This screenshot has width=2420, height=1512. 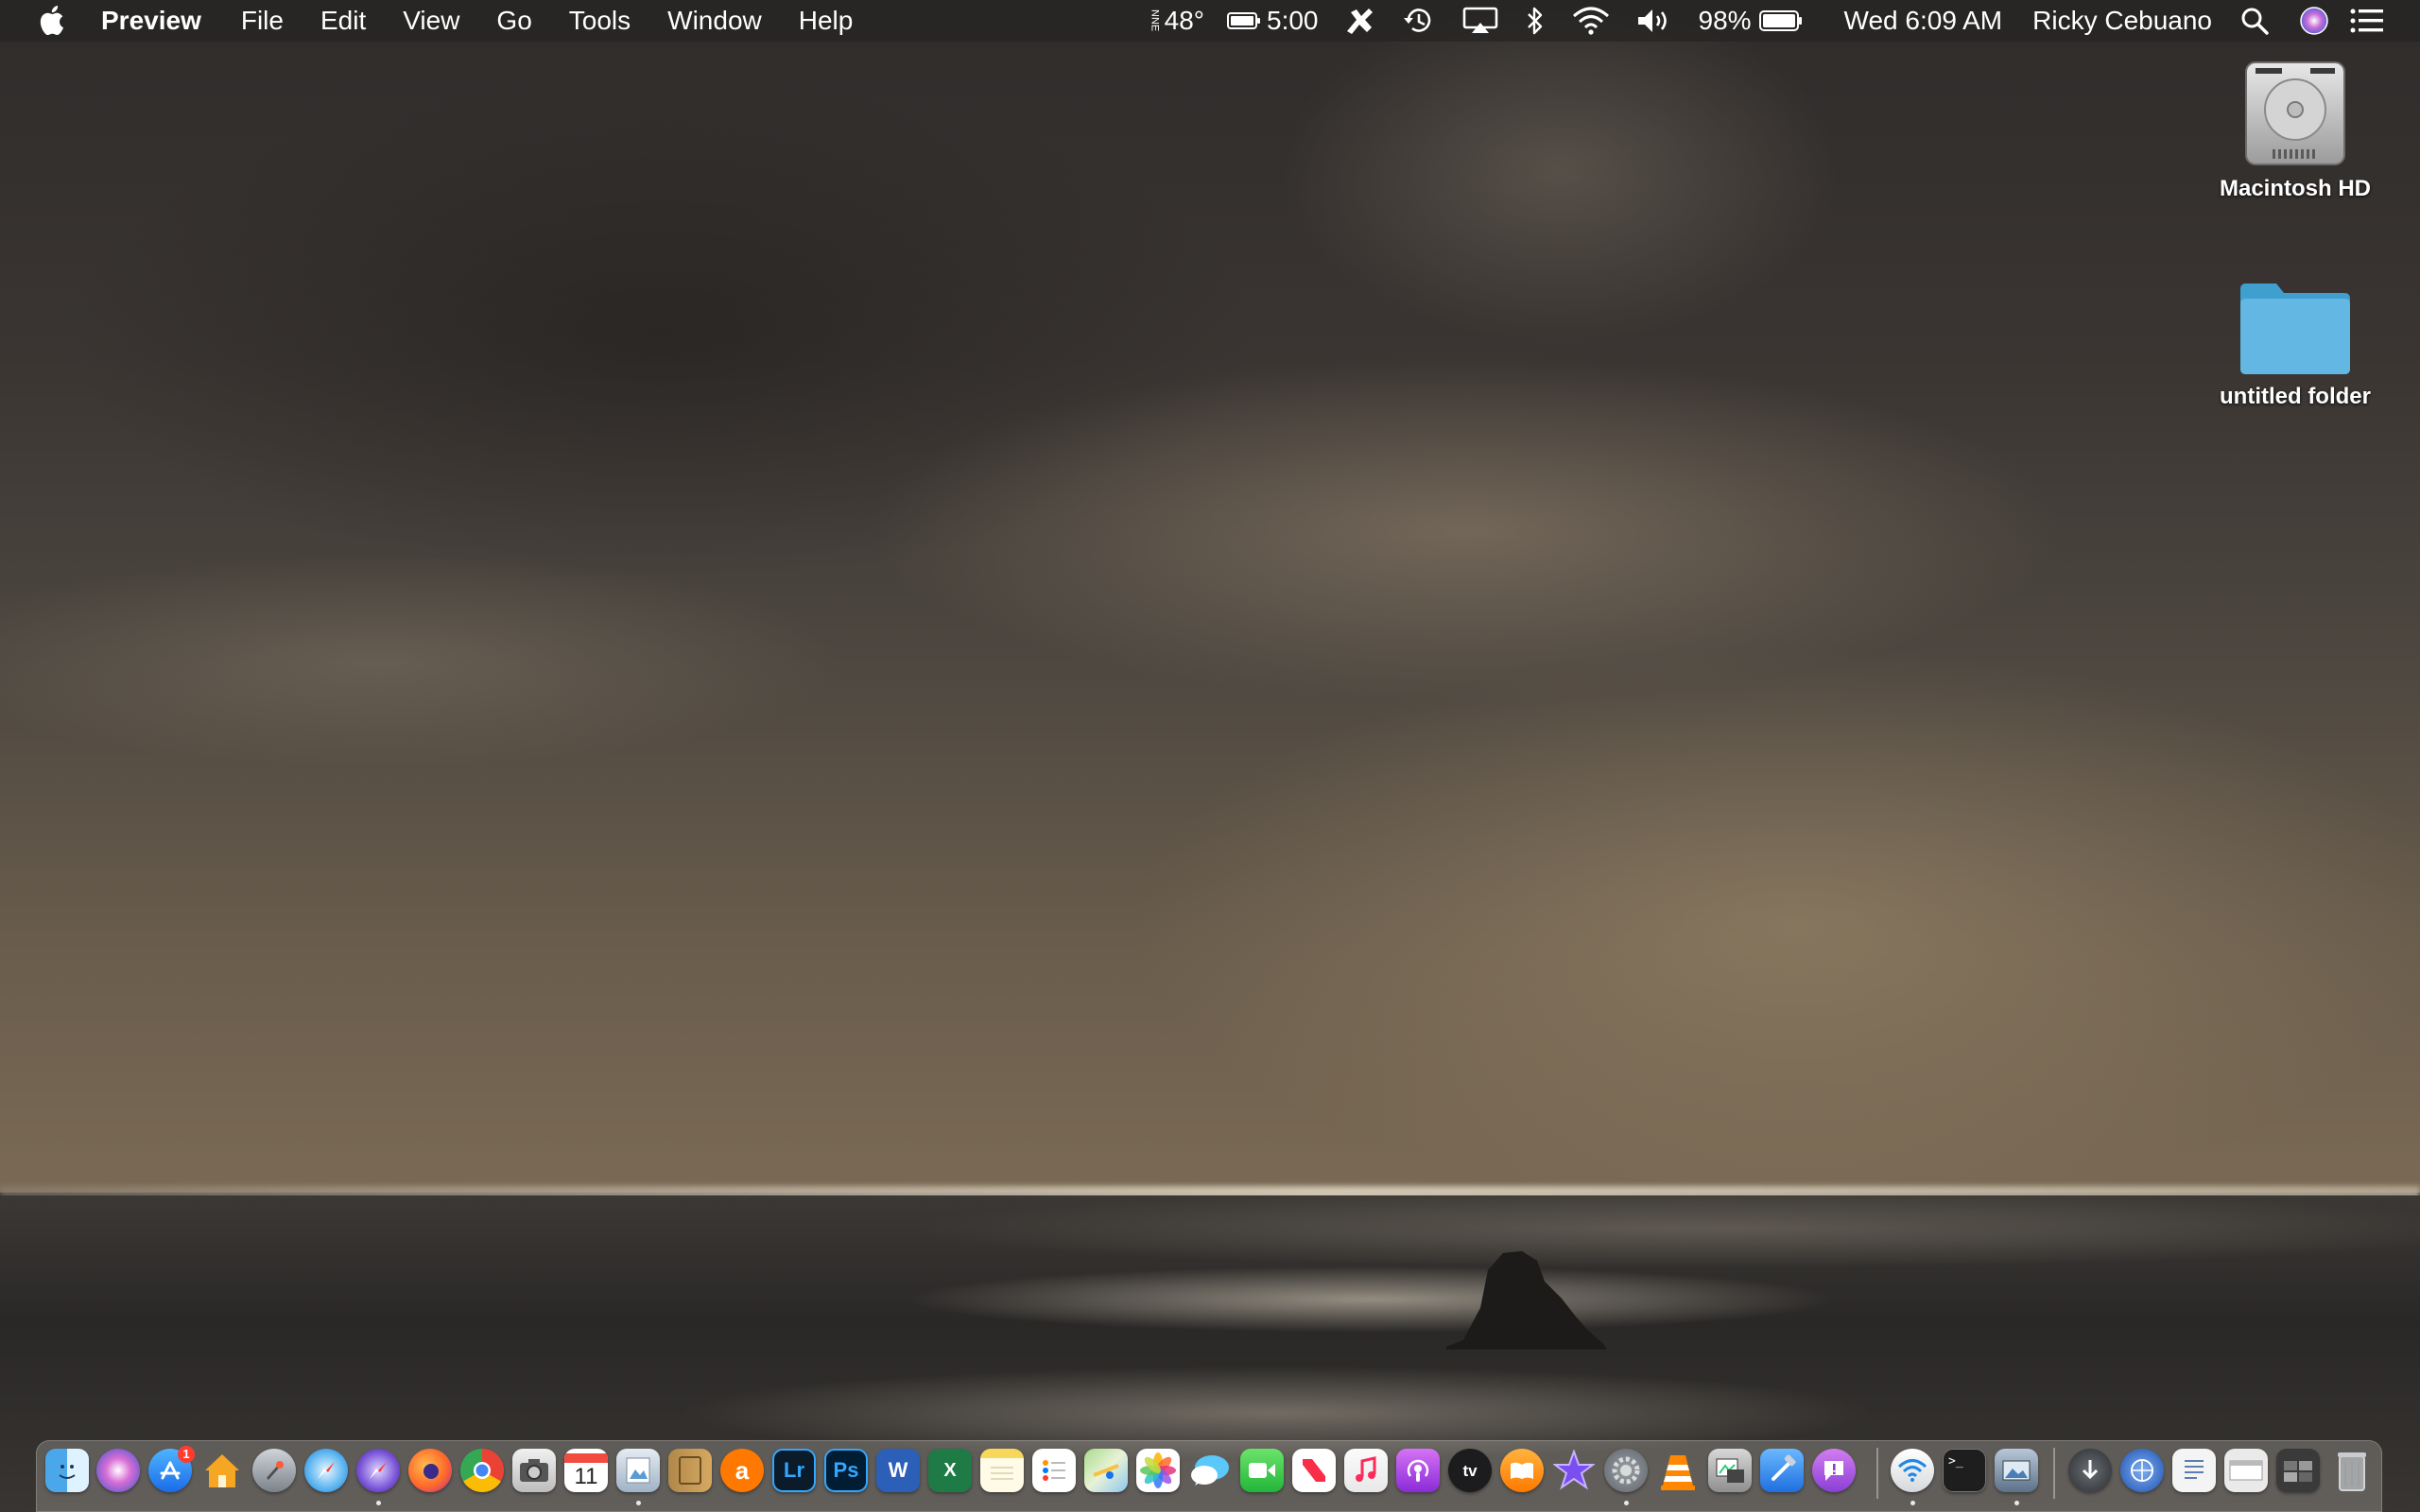 I want to click on dock-wifi-icon, so click(x=1912, y=1470).